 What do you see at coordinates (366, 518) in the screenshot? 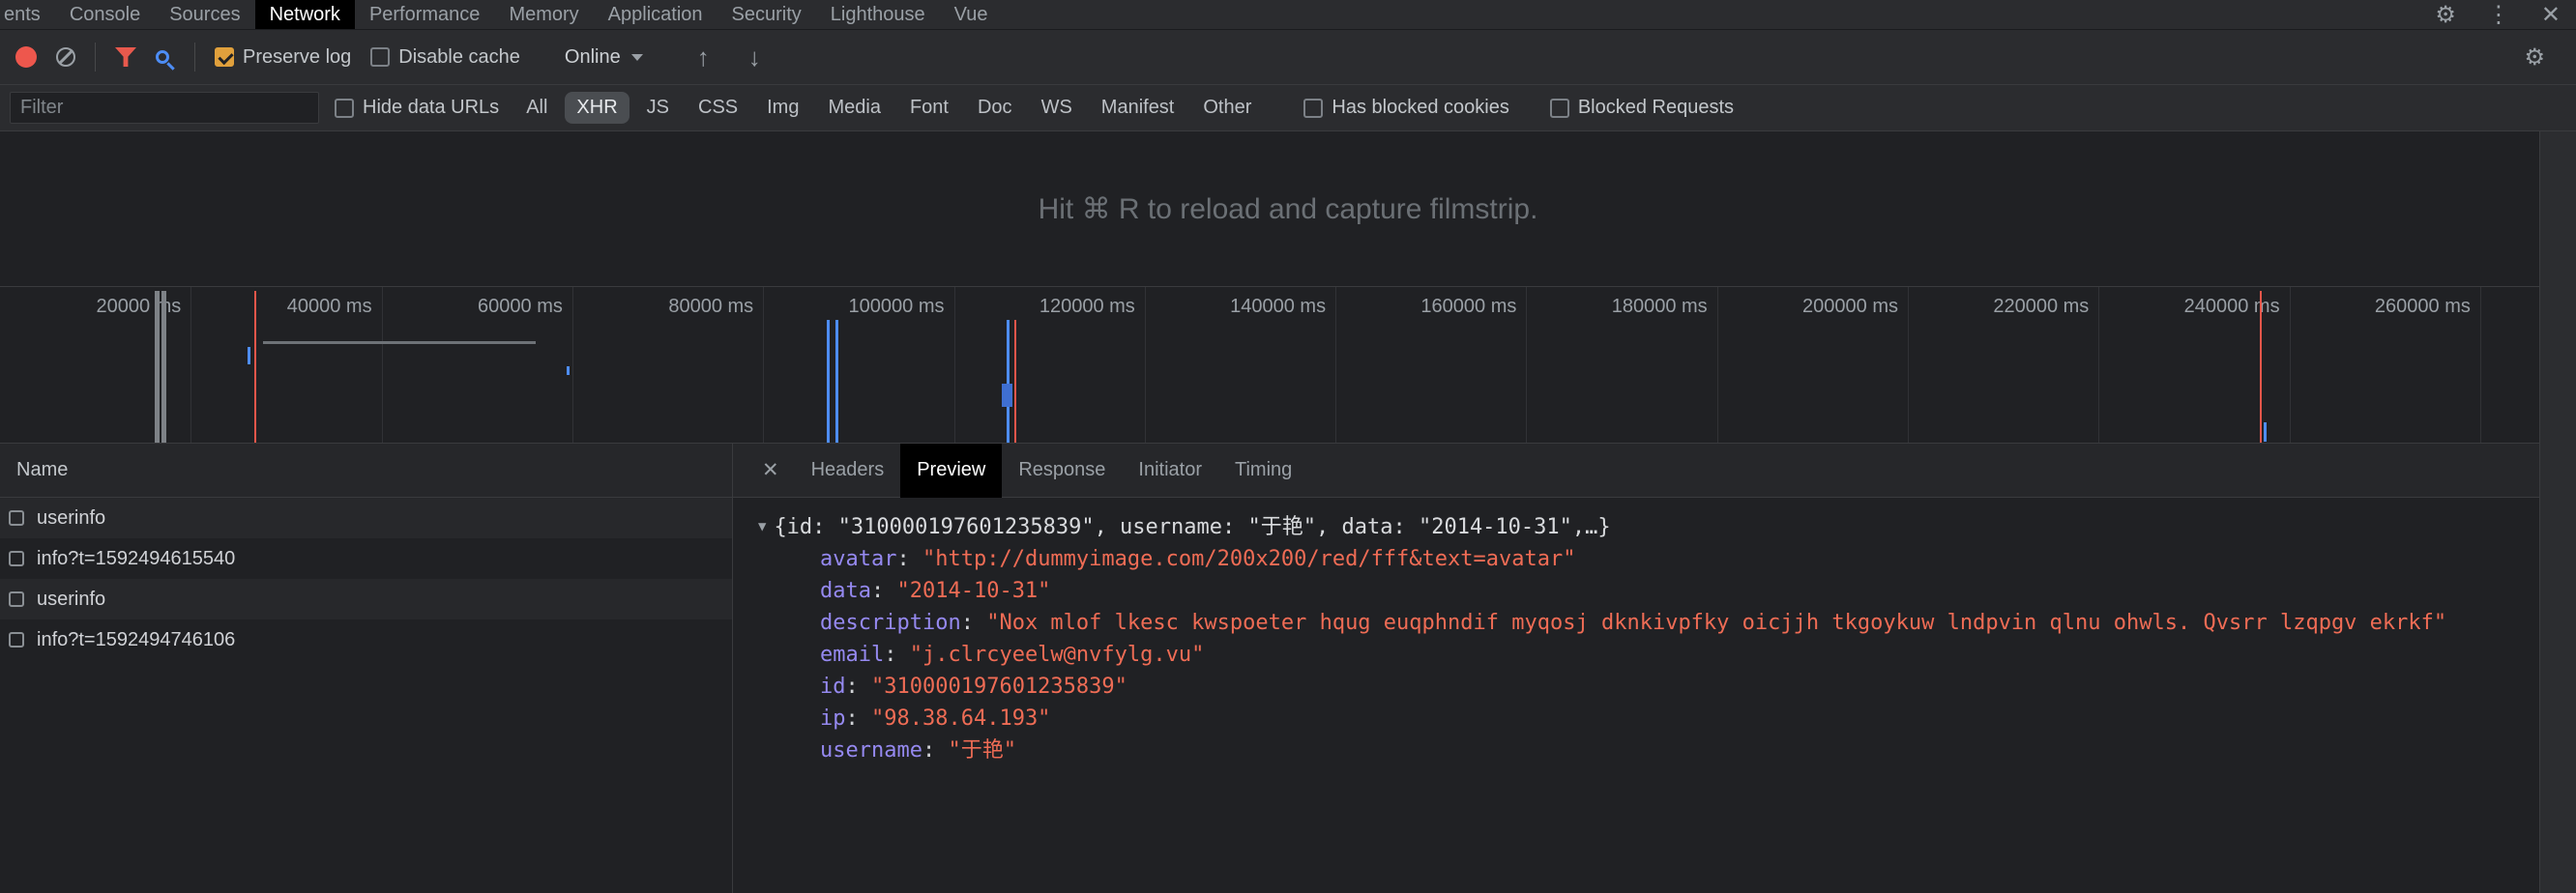
I see `request-row-userinfo-1: userinfo` at bounding box center [366, 518].